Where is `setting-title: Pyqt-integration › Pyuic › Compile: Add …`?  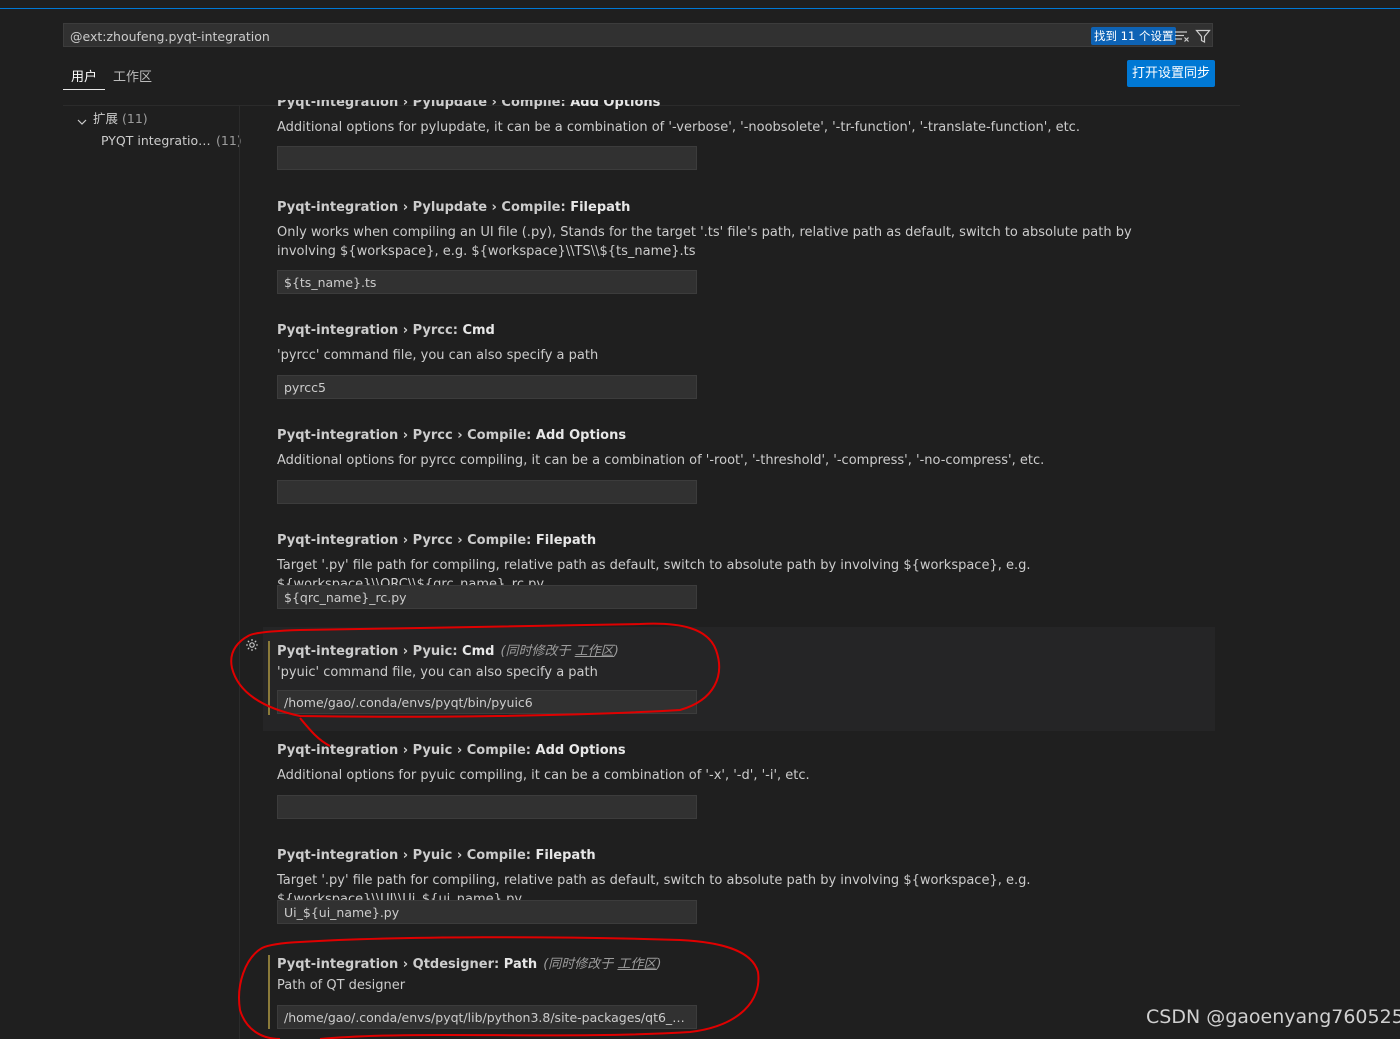 setting-title: Pyqt-integration › Pyuic › Compile: Add … is located at coordinates (451, 750).